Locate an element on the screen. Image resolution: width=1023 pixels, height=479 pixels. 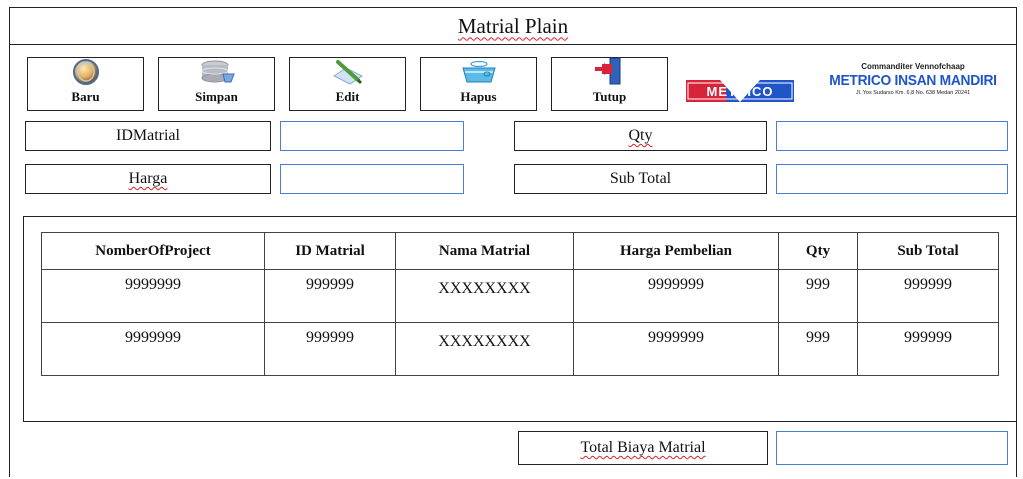
company-tagline: Commanditer Vennofchaap is located at coordinates (913, 66).